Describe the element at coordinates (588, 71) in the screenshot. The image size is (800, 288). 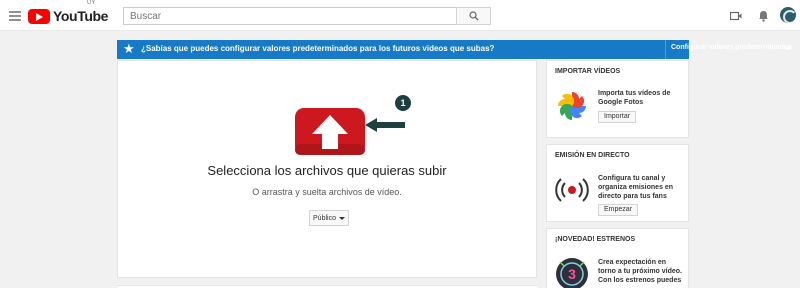
I see `card-title: IMPORTAR VÍDEOS` at that location.